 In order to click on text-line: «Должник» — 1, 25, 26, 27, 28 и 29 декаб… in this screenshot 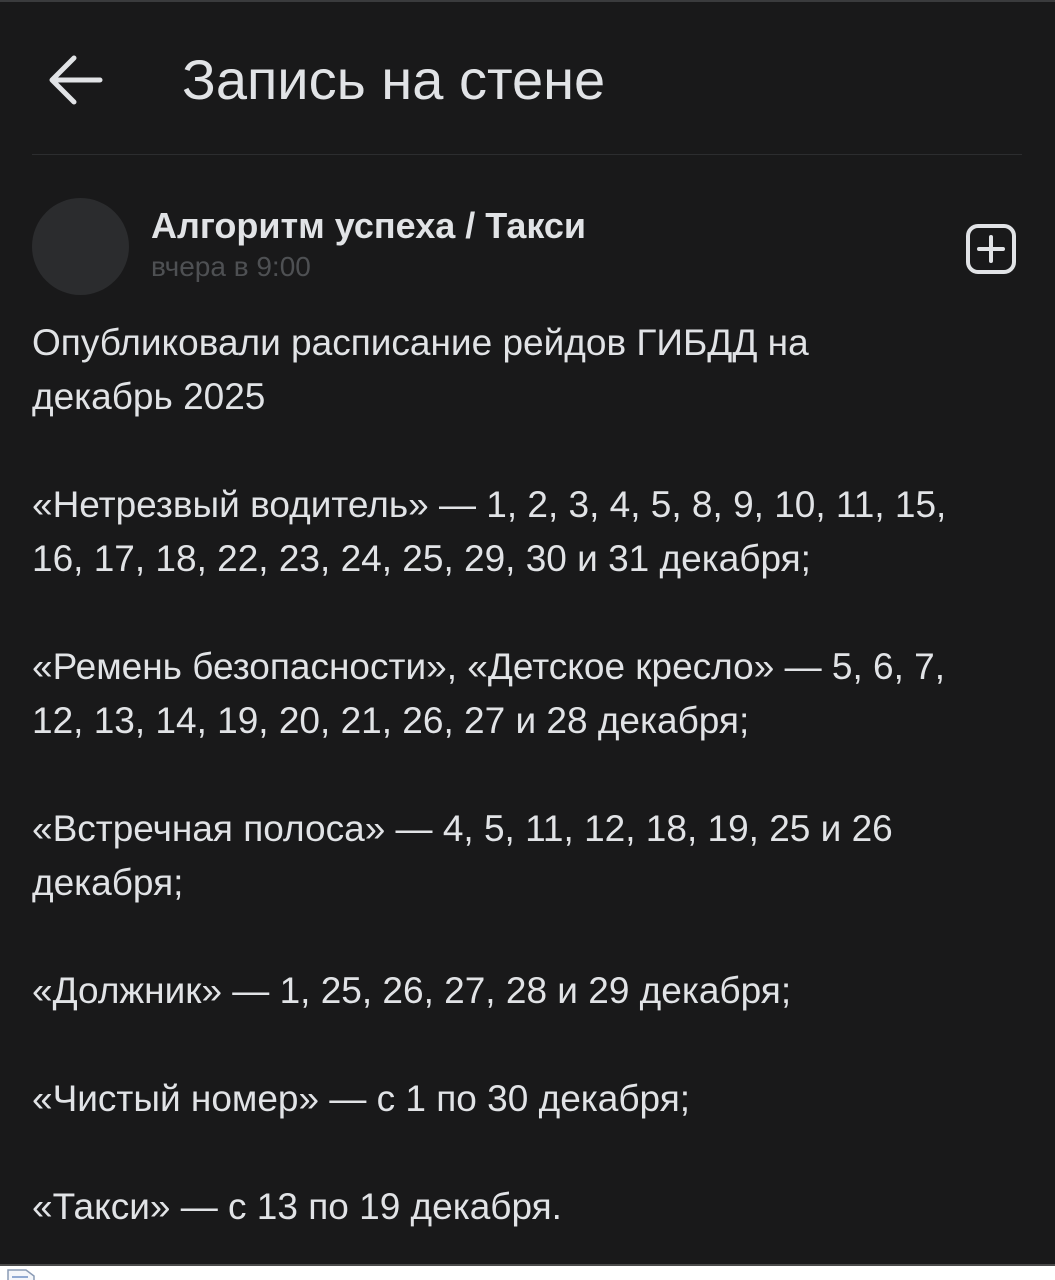, I will do `click(412, 990)`.